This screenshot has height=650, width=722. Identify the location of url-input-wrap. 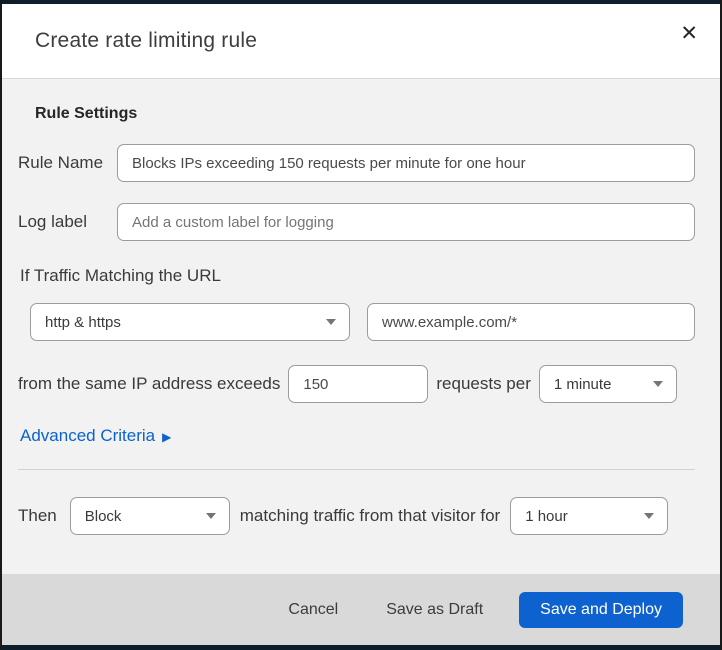
(531, 322).